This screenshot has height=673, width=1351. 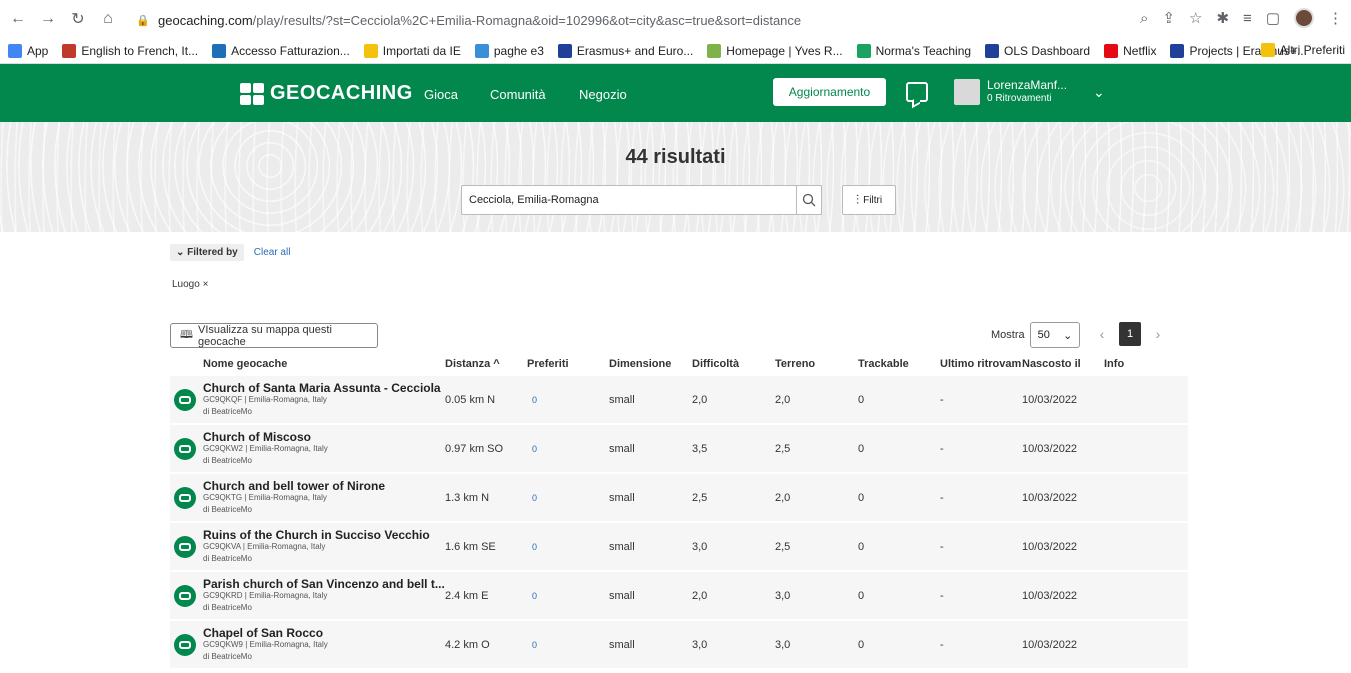 What do you see at coordinates (675, 157) in the screenshot?
I see `results-title: 44 risultati` at bounding box center [675, 157].